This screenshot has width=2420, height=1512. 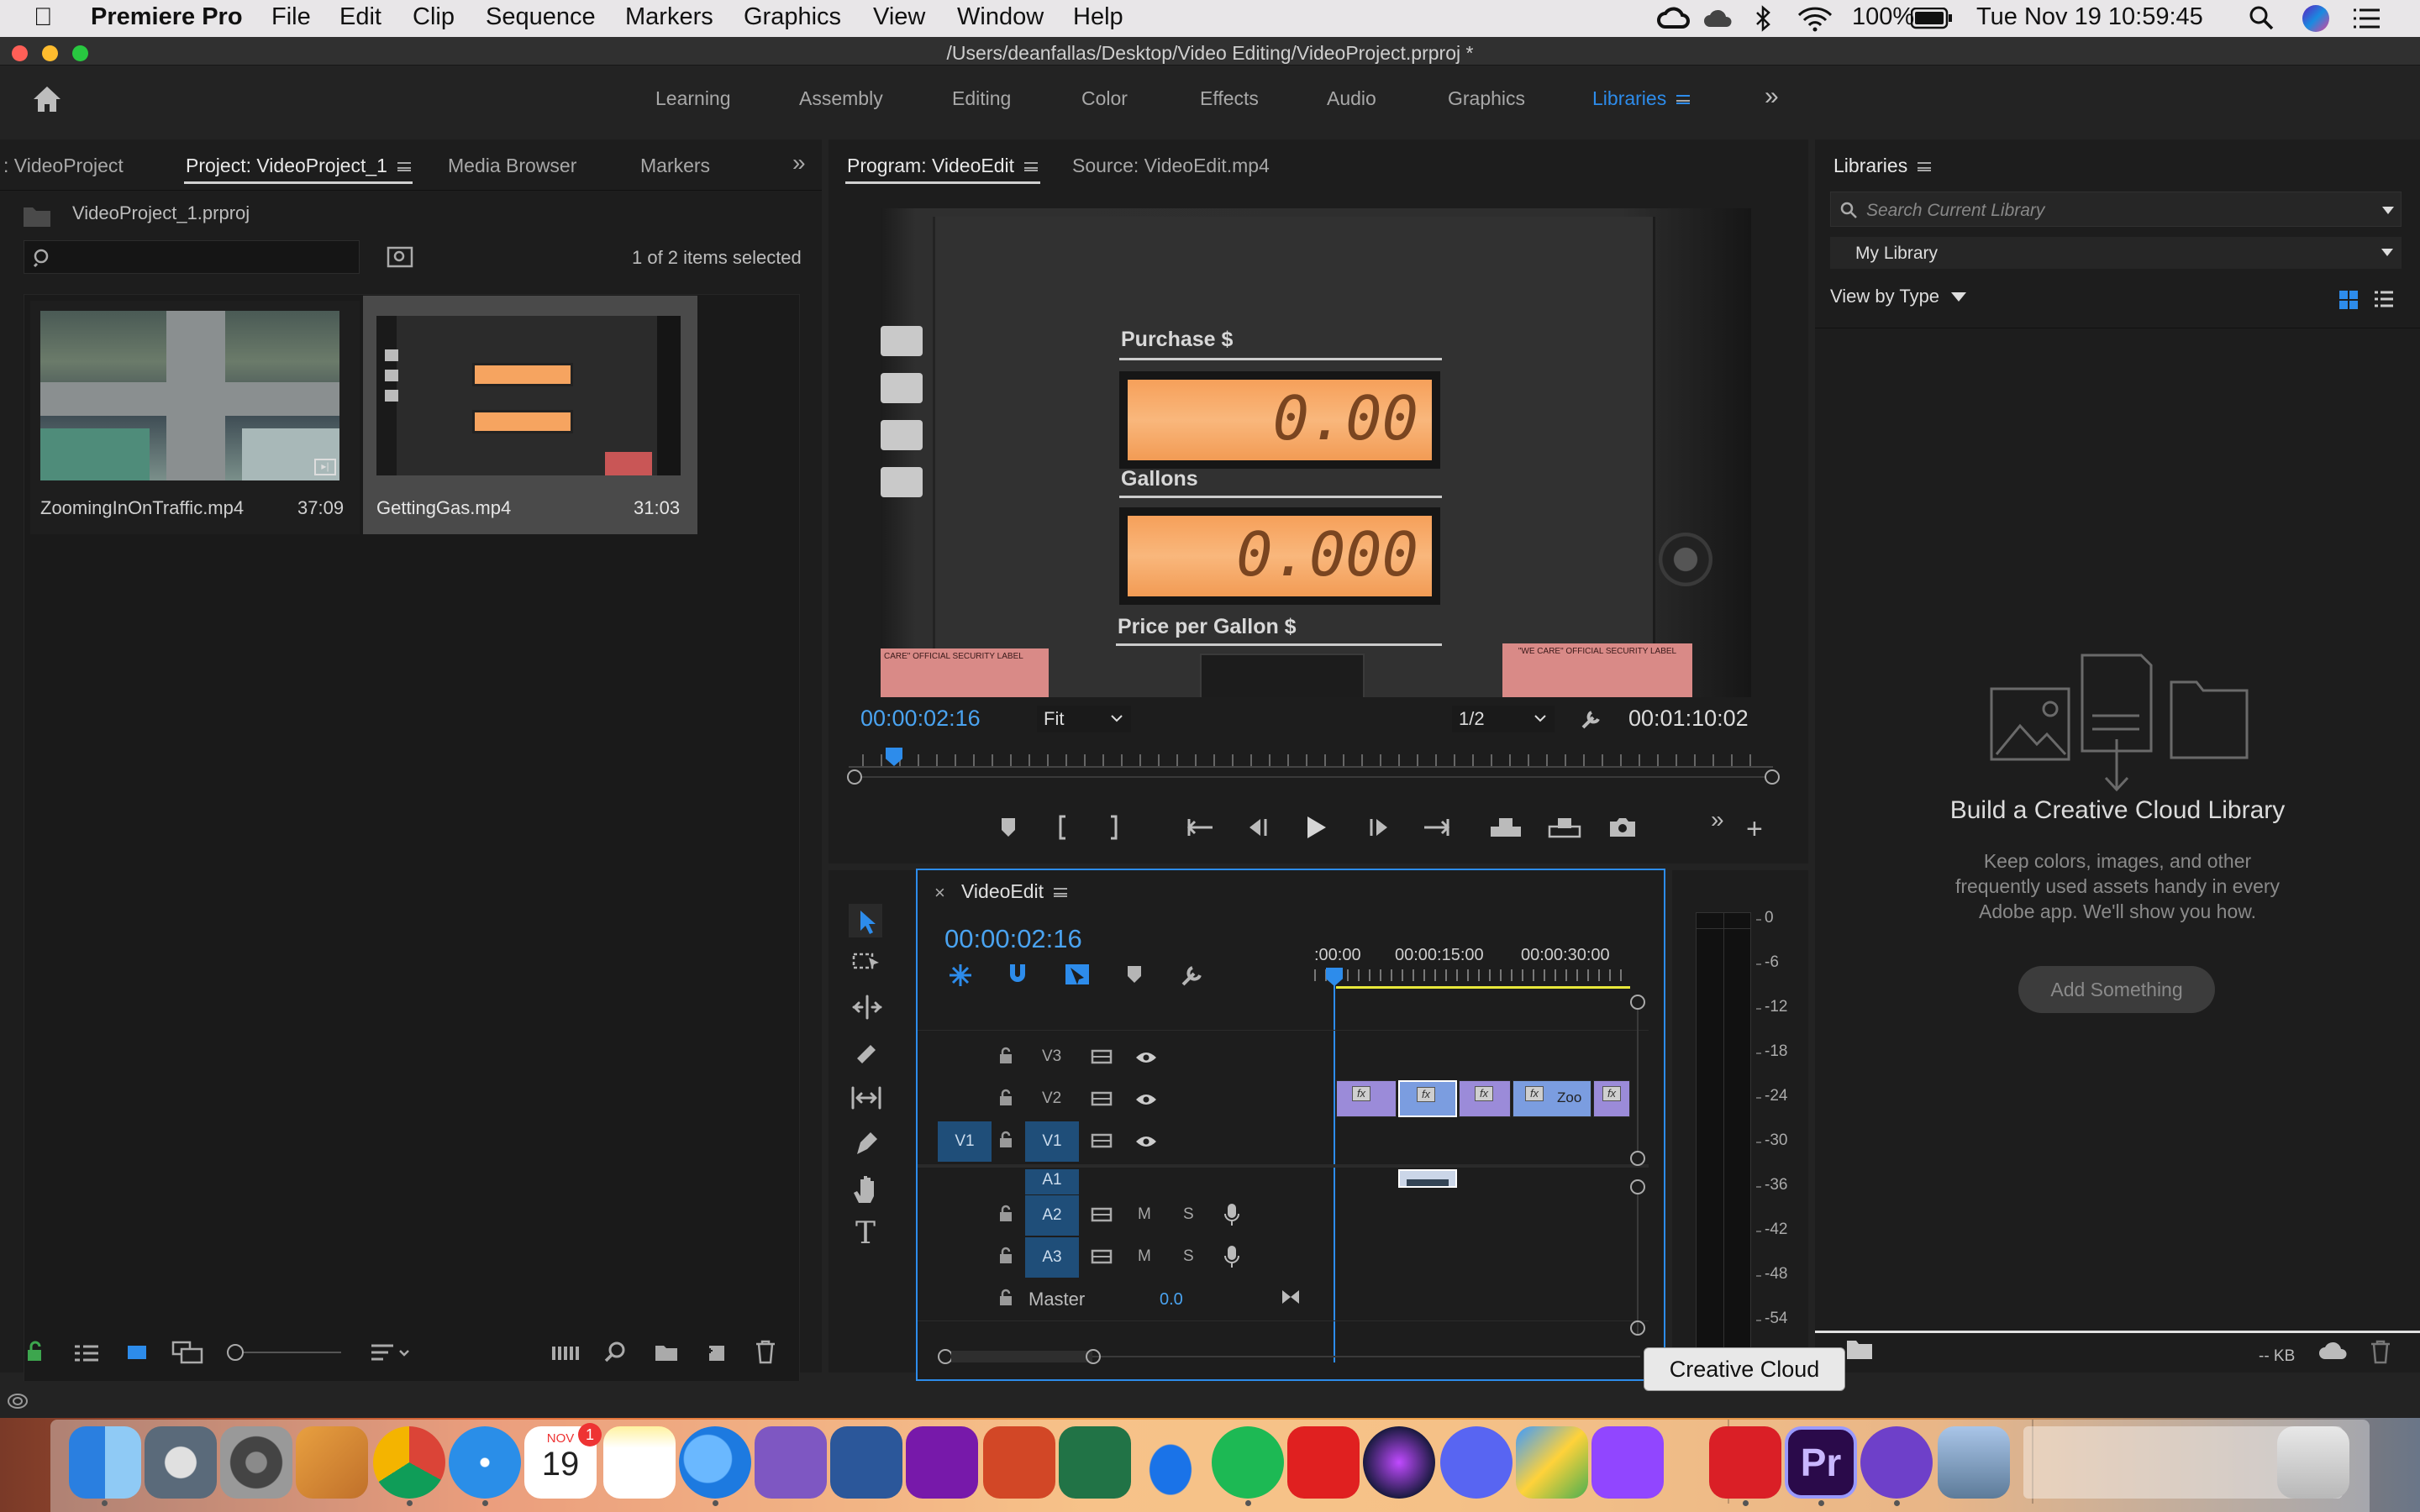 What do you see at coordinates (867, 1189) in the screenshot?
I see `hand-tool-icon` at bounding box center [867, 1189].